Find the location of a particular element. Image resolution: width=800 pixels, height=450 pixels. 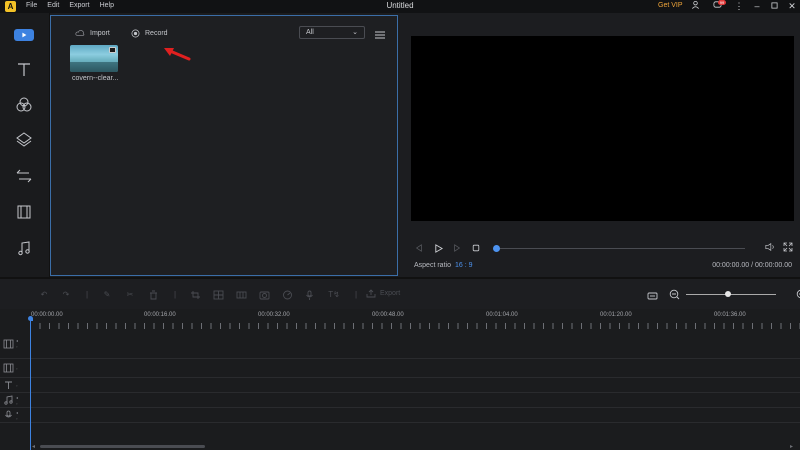

media-thumbnail is located at coordinates (94, 58).